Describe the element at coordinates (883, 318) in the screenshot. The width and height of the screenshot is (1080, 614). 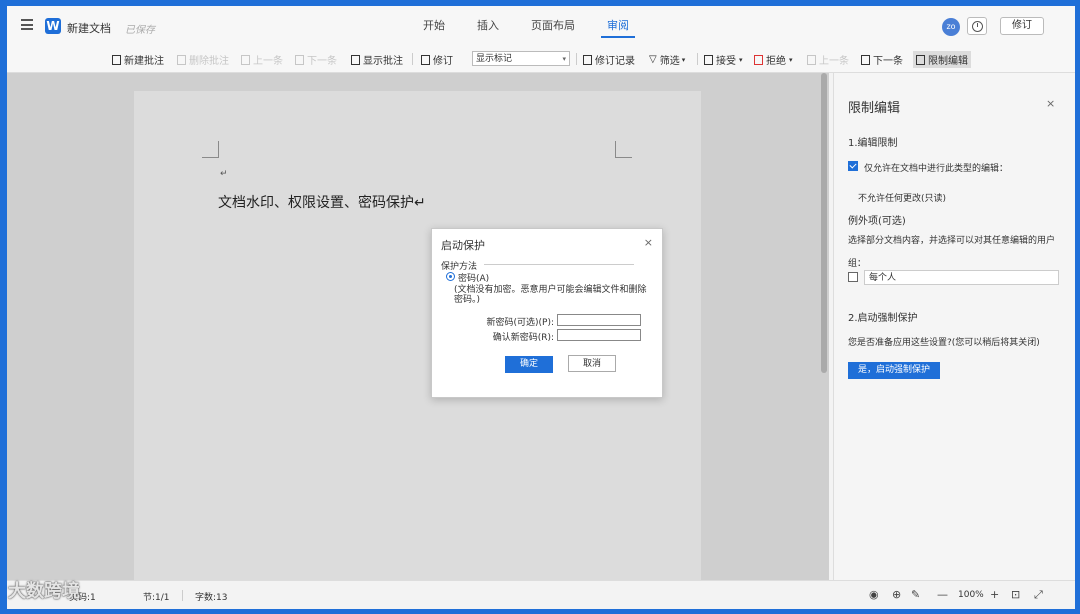
I see `section-enforce-protection: 2.启动强制保护` at that location.